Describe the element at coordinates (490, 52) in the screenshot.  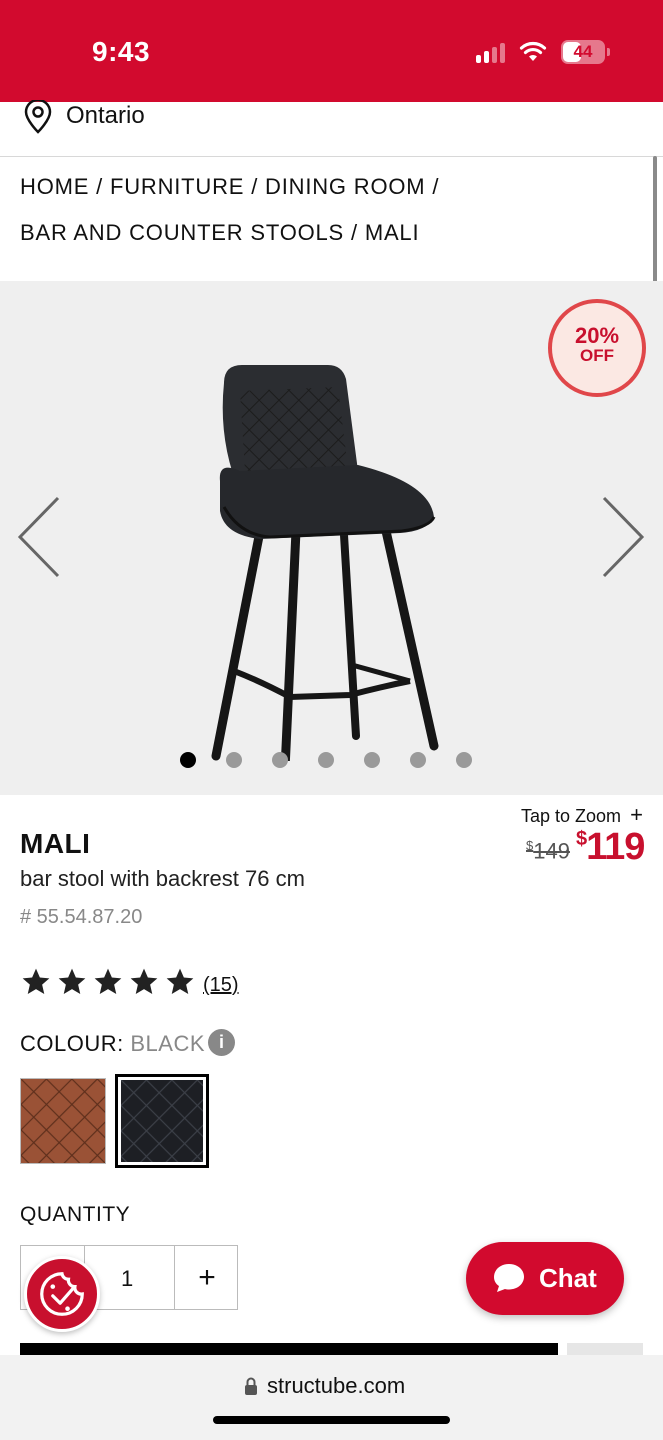
I see `cellular-signal-icon` at that location.